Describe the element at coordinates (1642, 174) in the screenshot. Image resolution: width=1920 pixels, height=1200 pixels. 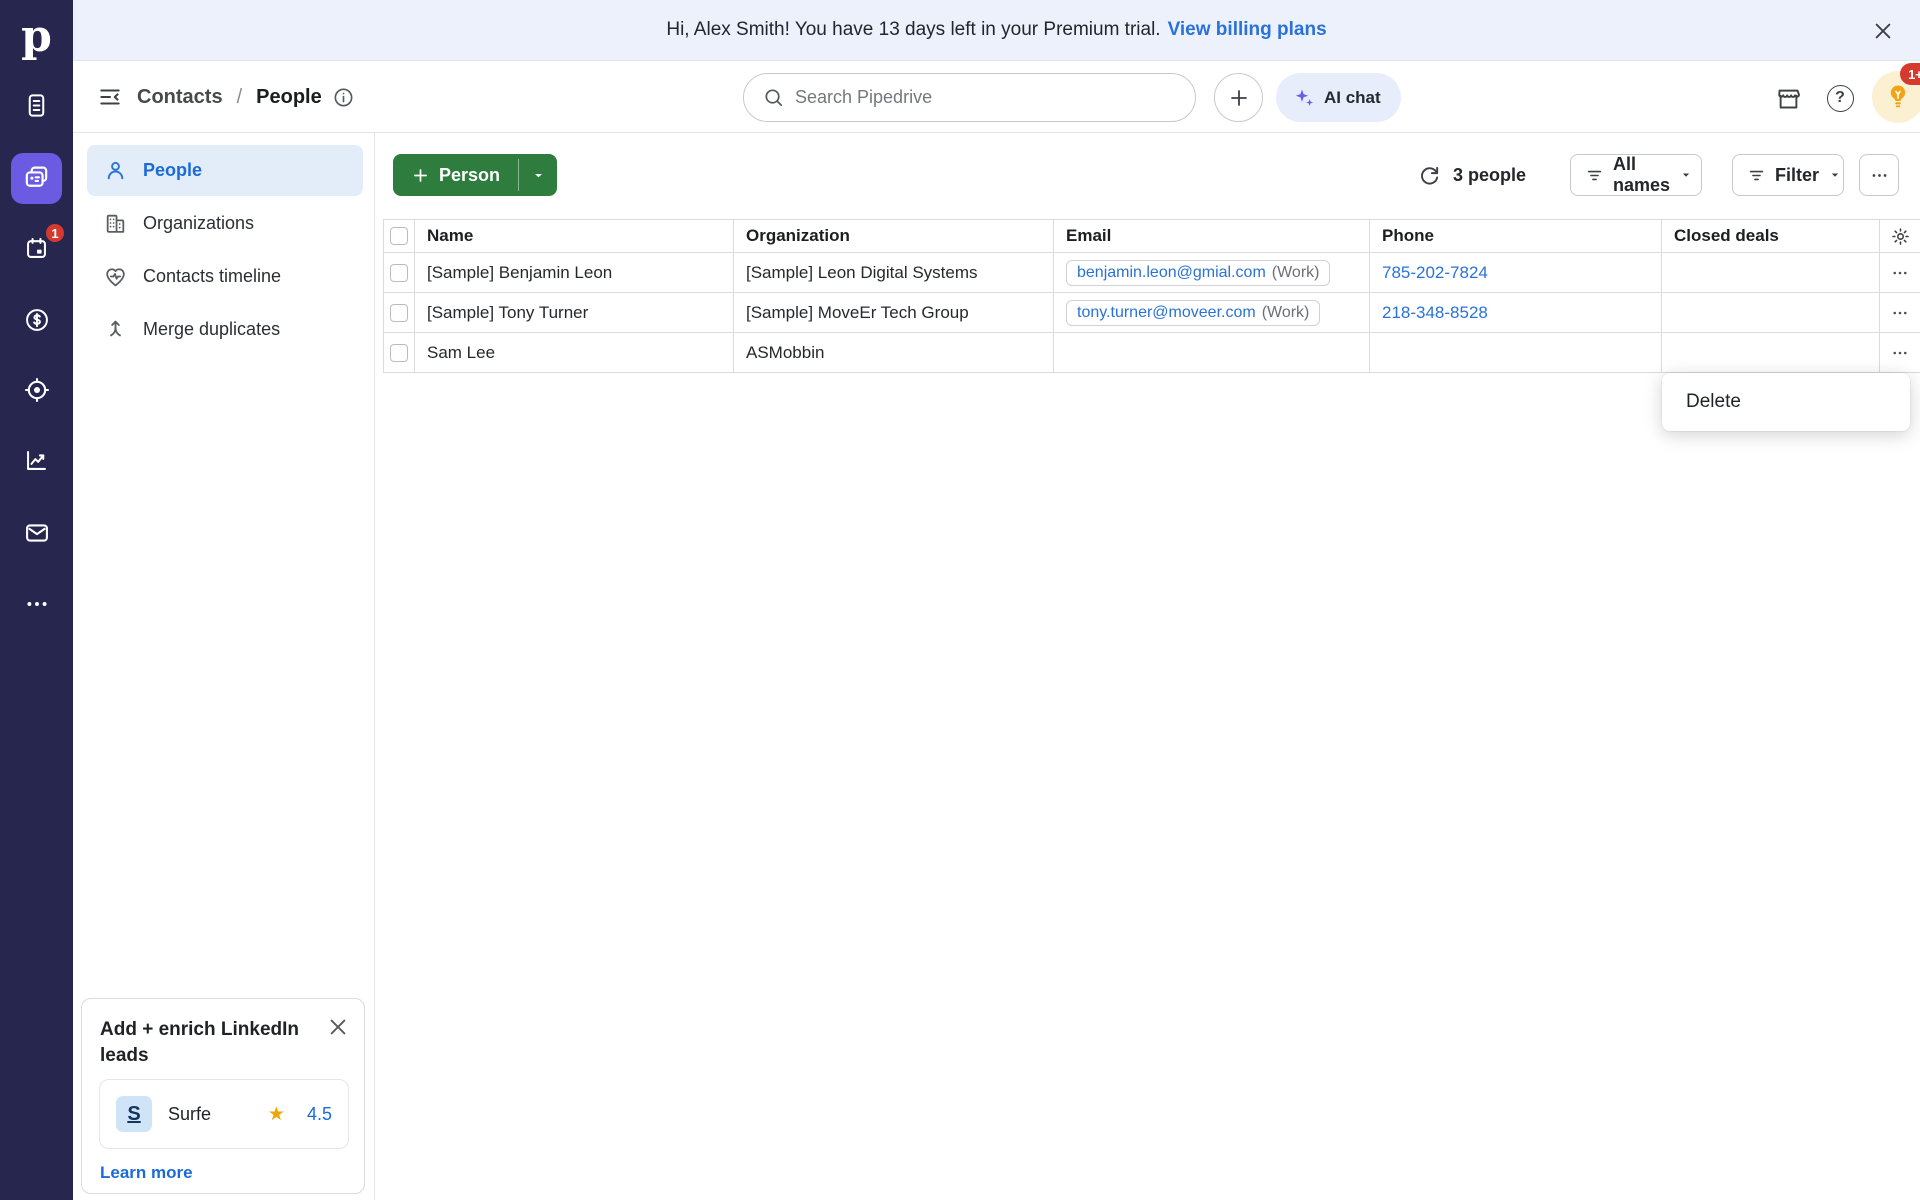
I see `view-selector-label: All names` at that location.